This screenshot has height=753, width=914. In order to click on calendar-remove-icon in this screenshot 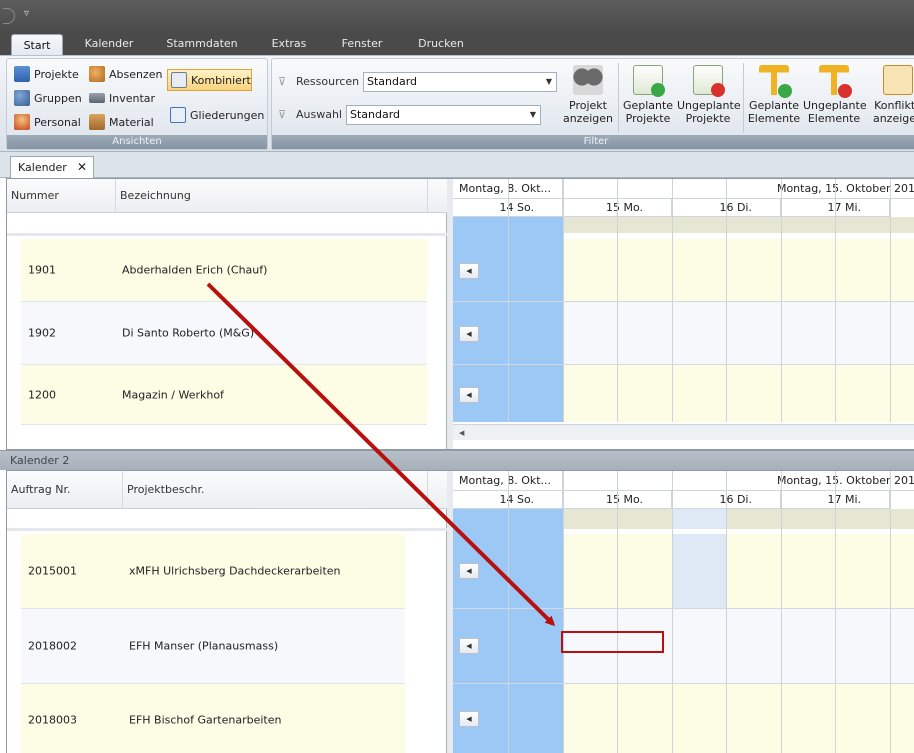, I will do `click(709, 81)`.